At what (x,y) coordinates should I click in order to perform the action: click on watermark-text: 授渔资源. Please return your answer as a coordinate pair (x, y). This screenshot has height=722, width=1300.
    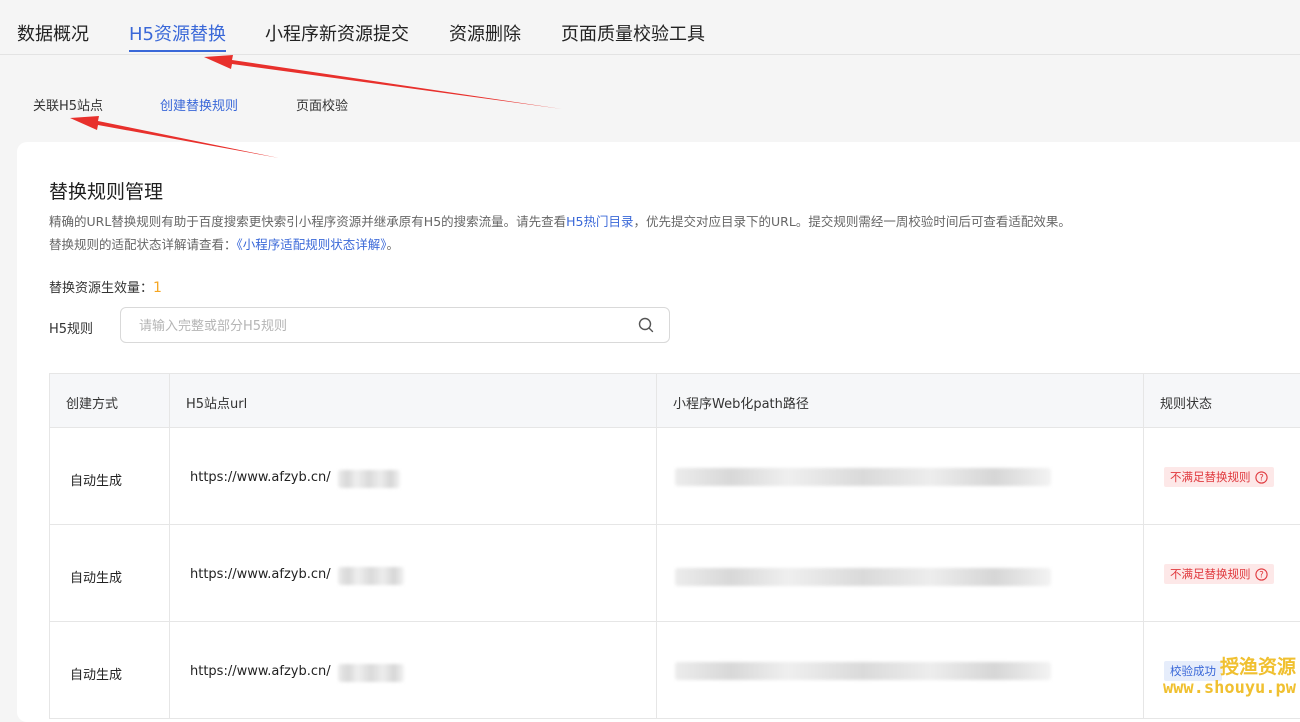
    Looking at the image, I should click on (1257, 667).